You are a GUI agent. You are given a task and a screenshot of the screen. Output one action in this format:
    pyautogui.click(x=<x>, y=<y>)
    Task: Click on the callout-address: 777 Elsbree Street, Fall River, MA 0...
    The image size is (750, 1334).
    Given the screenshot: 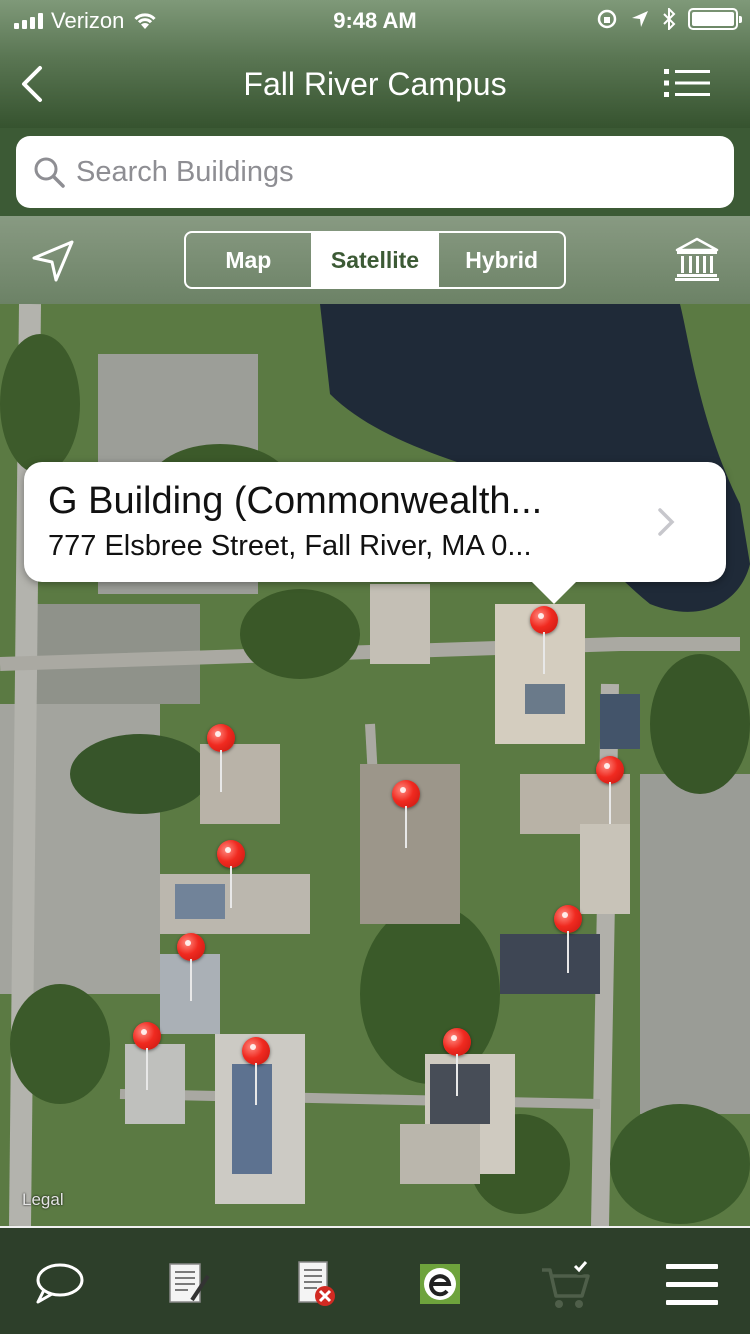 What is the action you would take?
    pyautogui.click(x=290, y=546)
    